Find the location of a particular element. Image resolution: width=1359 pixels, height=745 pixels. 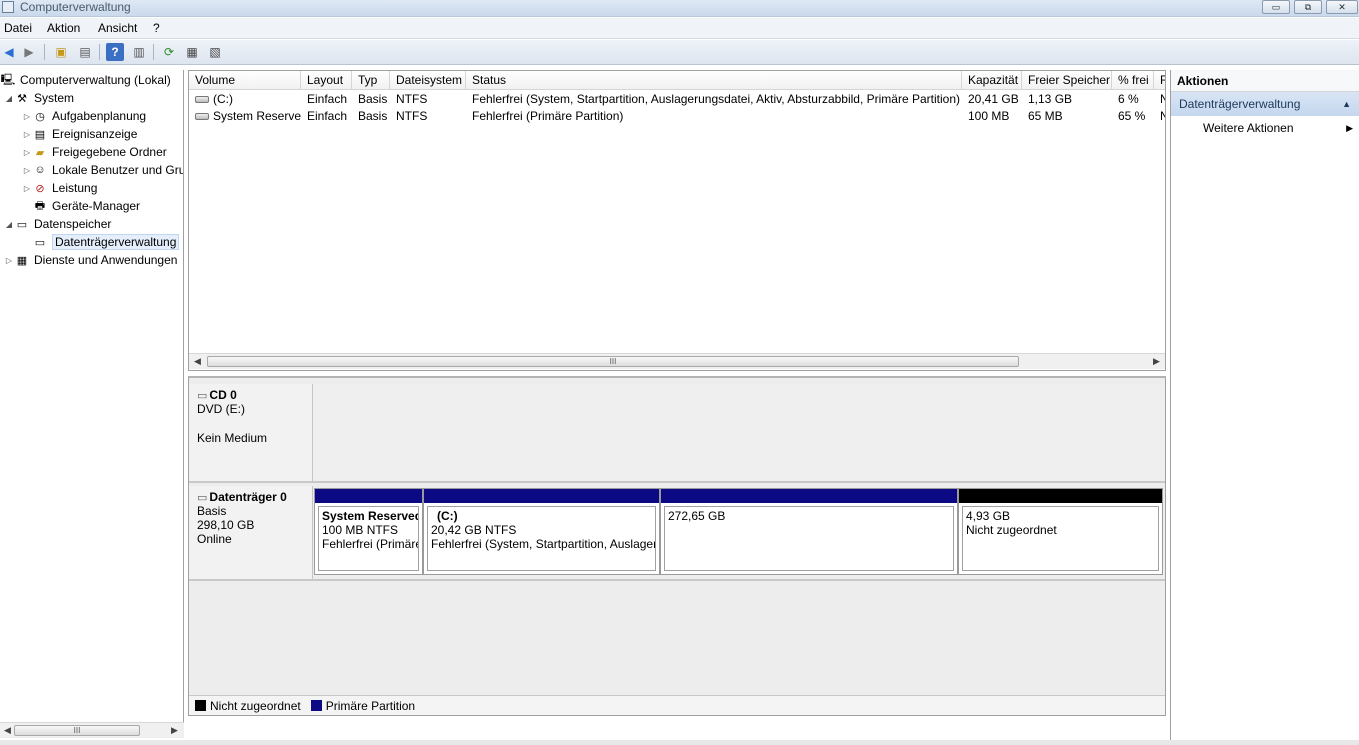

close-button: ✕ is located at coordinates (1342, 7).